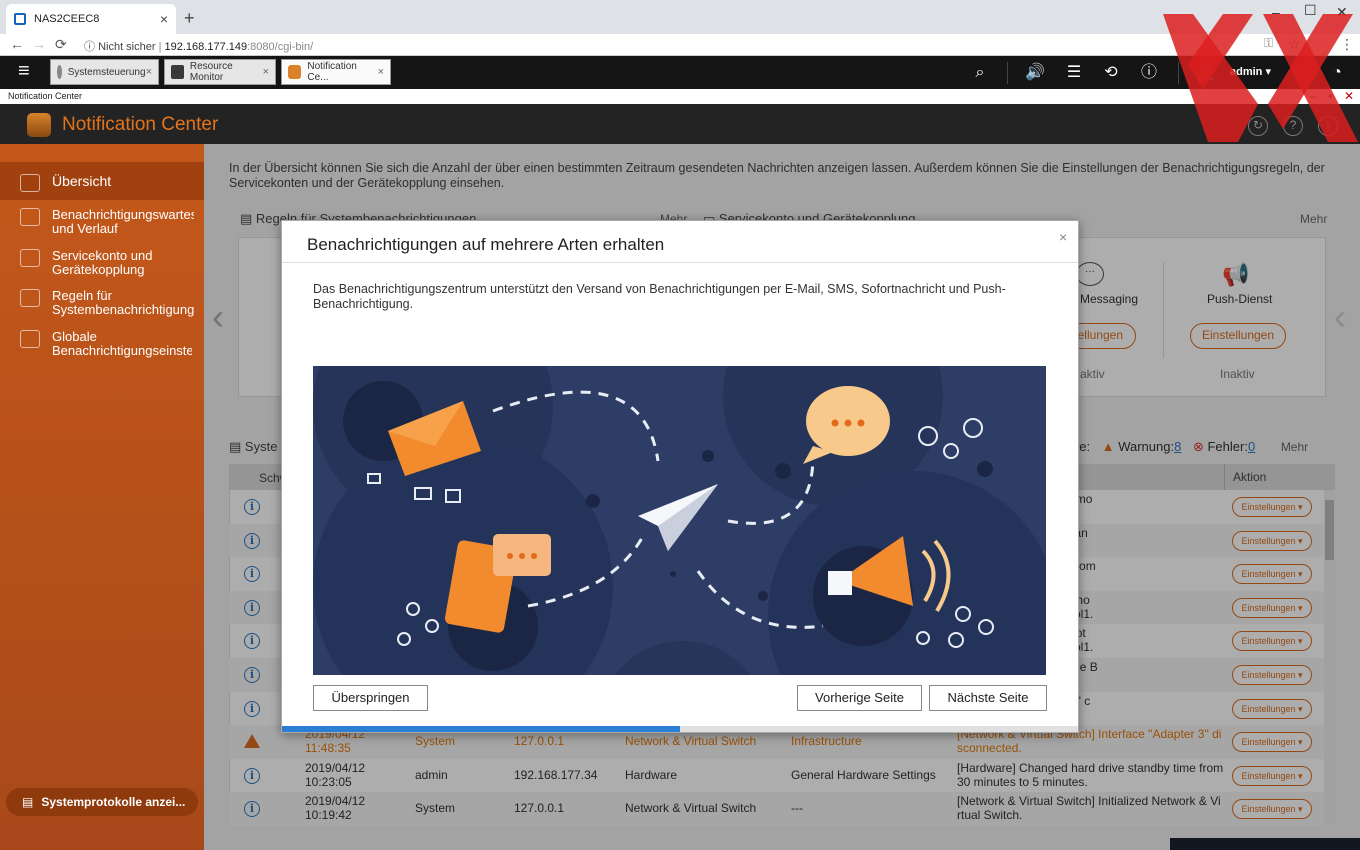  I want to click on device-pairing-icon, so click(30, 258).